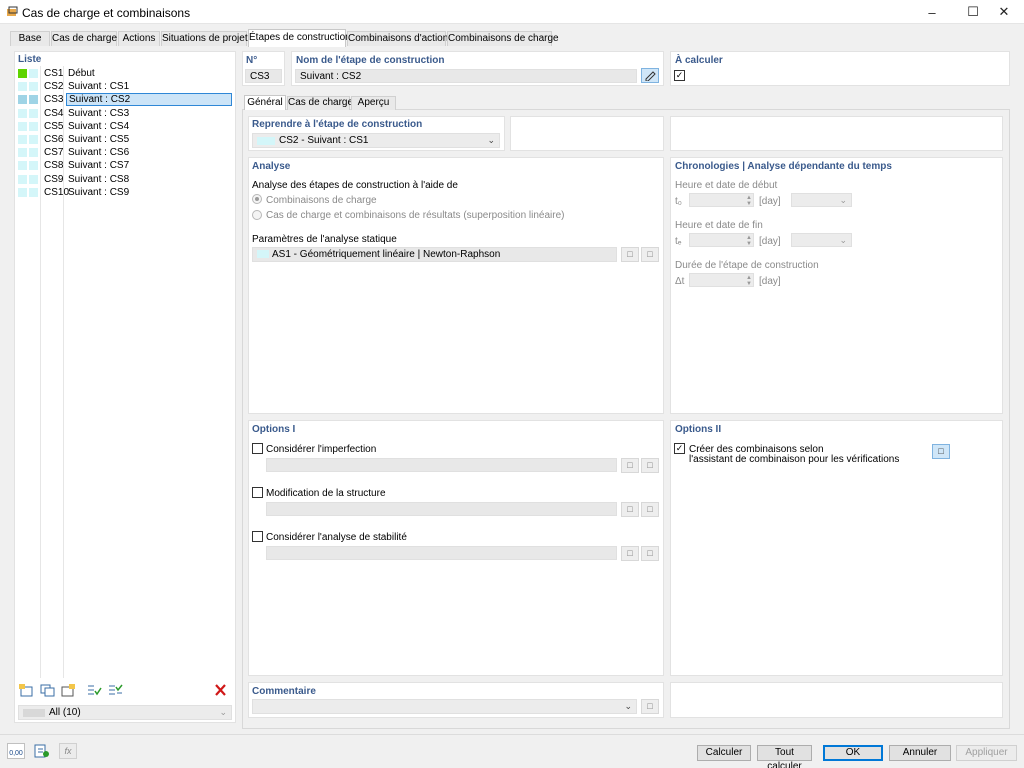 This screenshot has width=1024, height=768. Describe the element at coordinates (321, 200) in the screenshot. I see `load-combinations-radio-label: Combinaisons de charge` at that location.